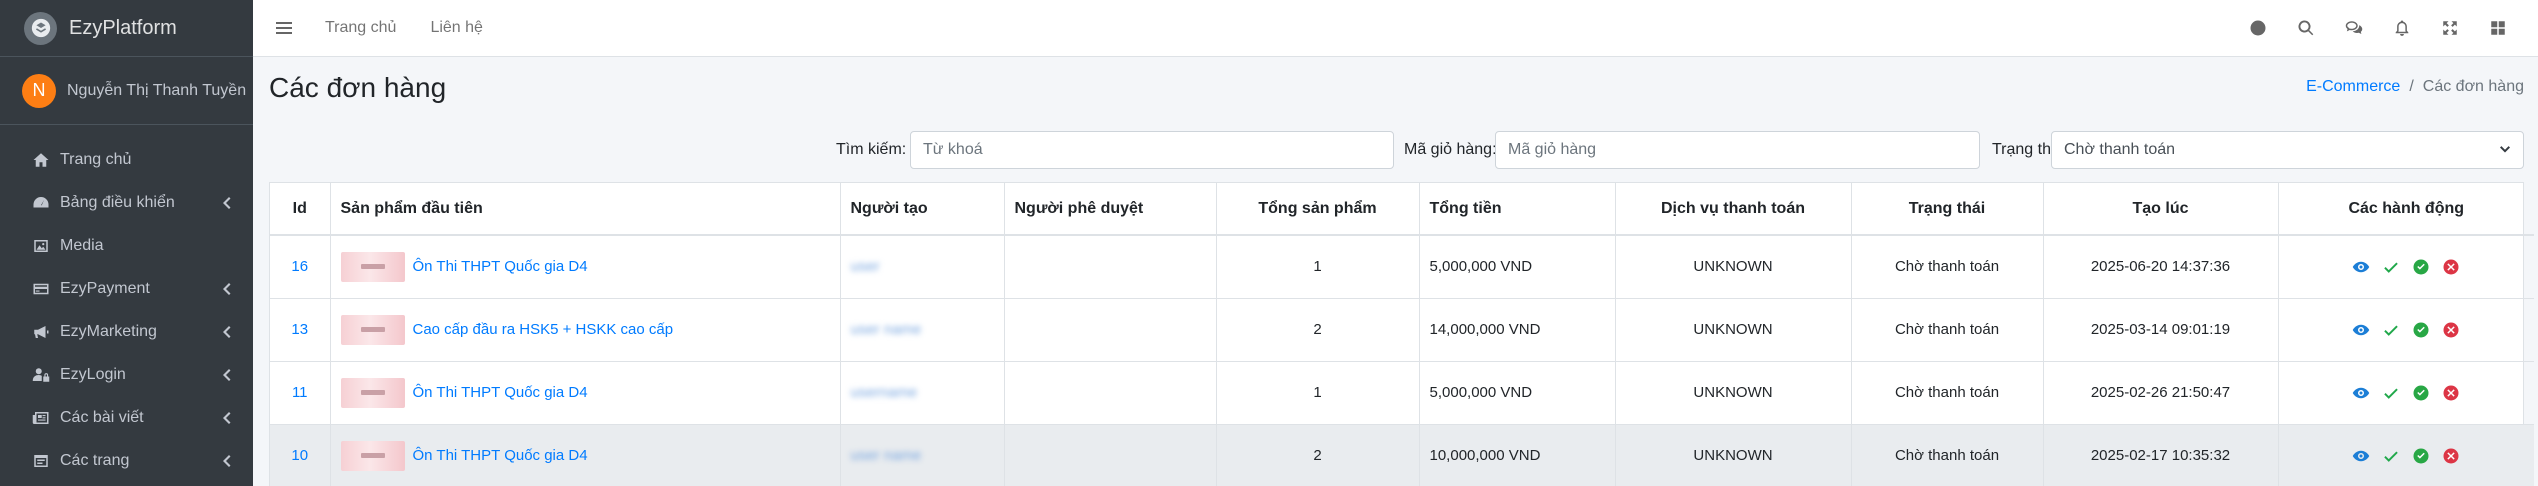 Image resolution: width=2538 pixels, height=486 pixels. What do you see at coordinates (543, 329) in the screenshot?
I see `product-link: Cao cấp đầu ra HSK5 + HSKK cao cấp` at bounding box center [543, 329].